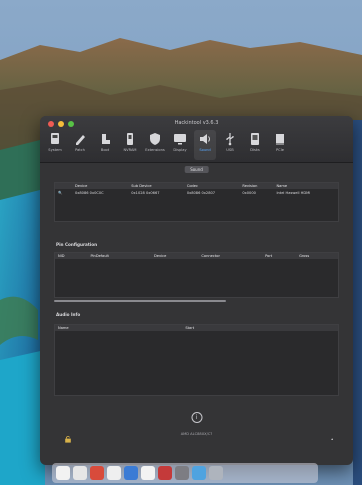 The image size is (362, 485). Describe the element at coordinates (317, 256) in the screenshot. I see `column-header: Gross` at that location.